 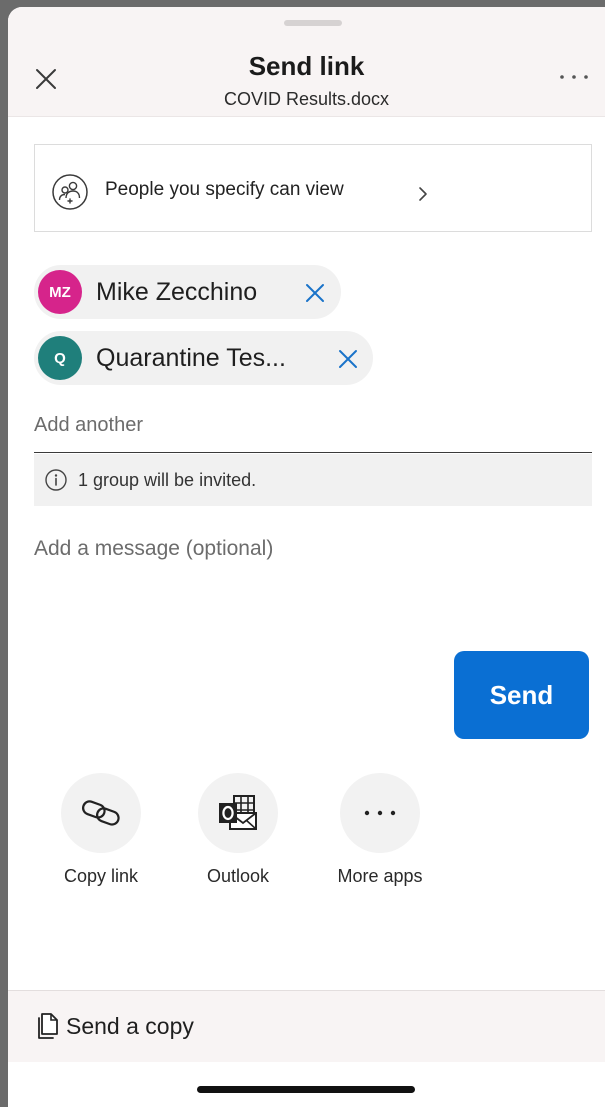 I want to click on send-copy-label: Send a copy, so click(x=130, y=1026).